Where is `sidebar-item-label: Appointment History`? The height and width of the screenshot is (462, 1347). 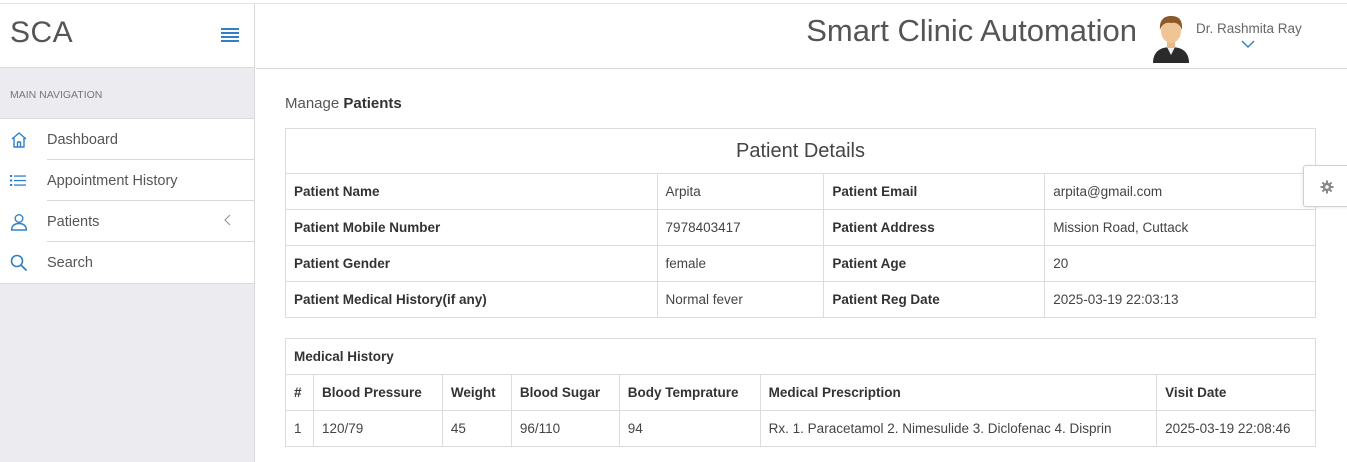
sidebar-item-label: Appointment History is located at coordinates (112, 181).